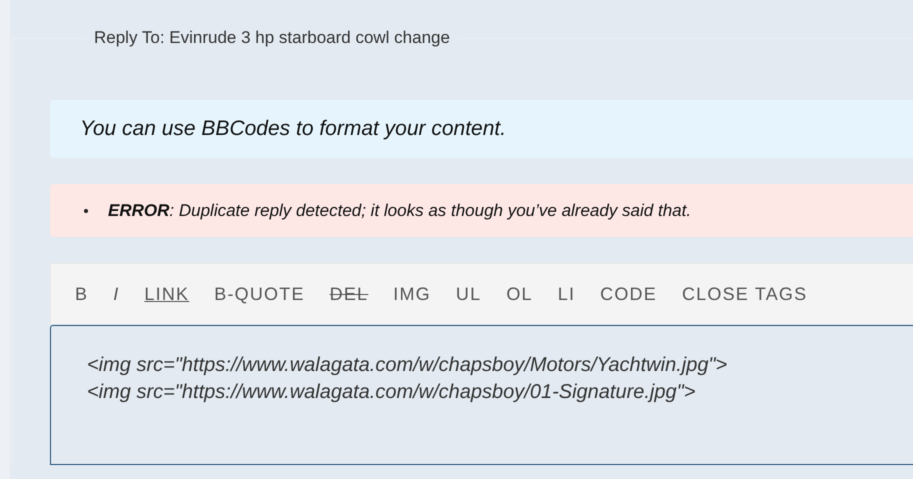  What do you see at coordinates (86, 211) in the screenshot?
I see `bullet-icon` at bounding box center [86, 211].